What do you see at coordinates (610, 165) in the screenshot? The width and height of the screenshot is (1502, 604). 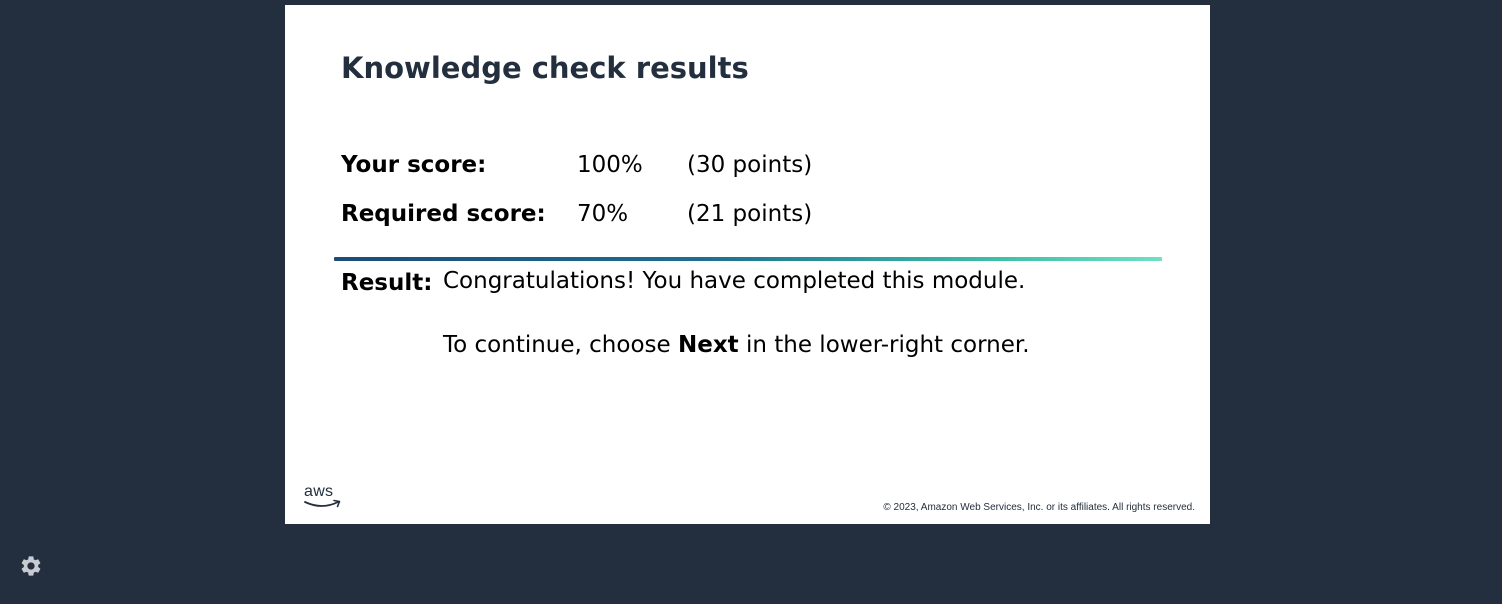 I see `your-score-percent: 100%` at bounding box center [610, 165].